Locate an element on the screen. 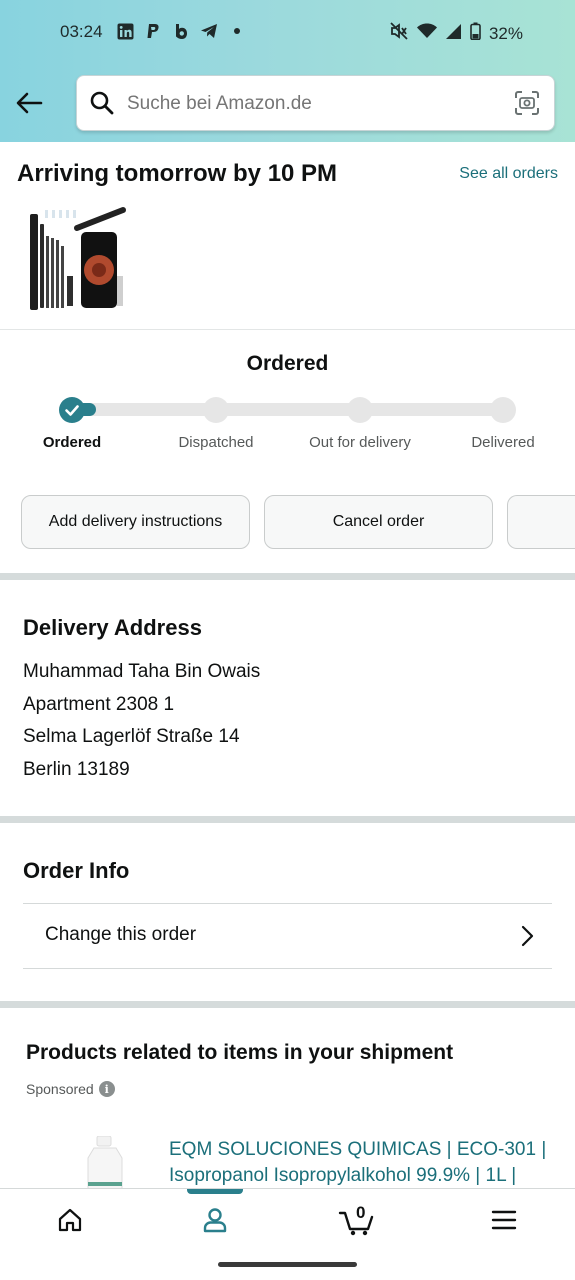  divider is located at coordinates (287, 329).